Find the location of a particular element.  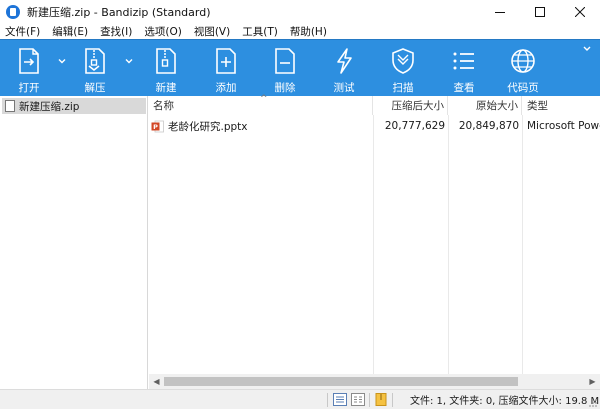

delete-label: 删除 is located at coordinates (285, 88).